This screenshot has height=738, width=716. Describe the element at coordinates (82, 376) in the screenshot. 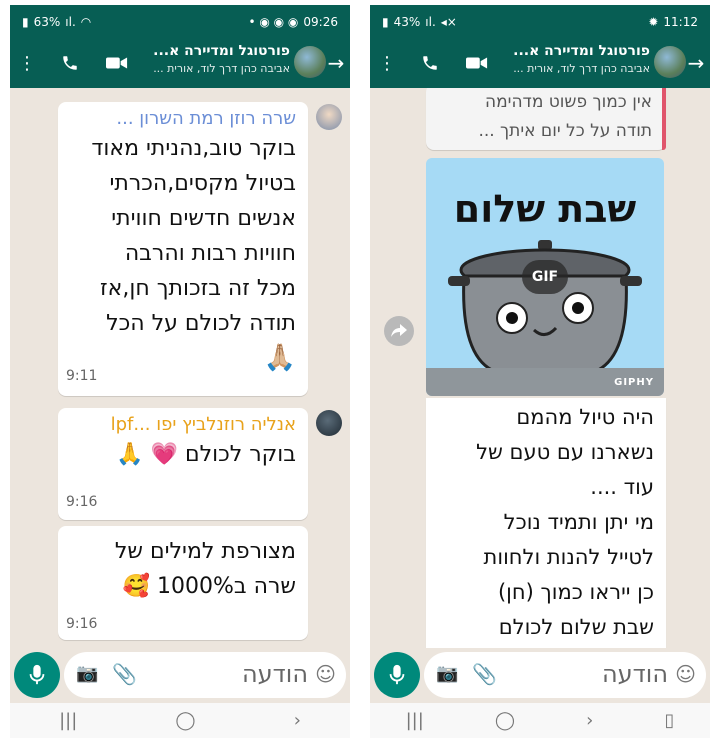

I see `message-time: 9:11` at that location.